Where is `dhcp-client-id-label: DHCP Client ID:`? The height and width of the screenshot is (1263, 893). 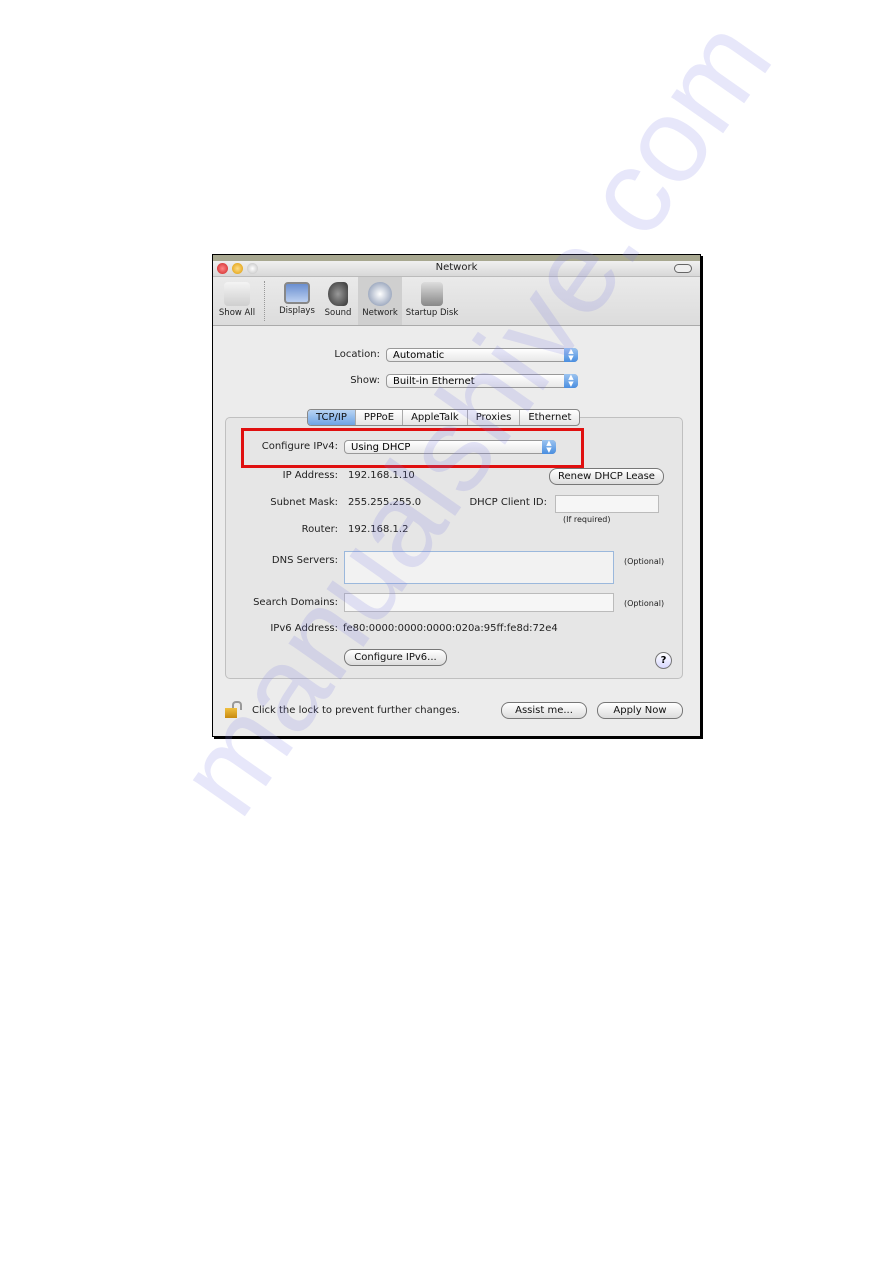
dhcp-client-id-label: DHCP Client ID: is located at coordinates (508, 502).